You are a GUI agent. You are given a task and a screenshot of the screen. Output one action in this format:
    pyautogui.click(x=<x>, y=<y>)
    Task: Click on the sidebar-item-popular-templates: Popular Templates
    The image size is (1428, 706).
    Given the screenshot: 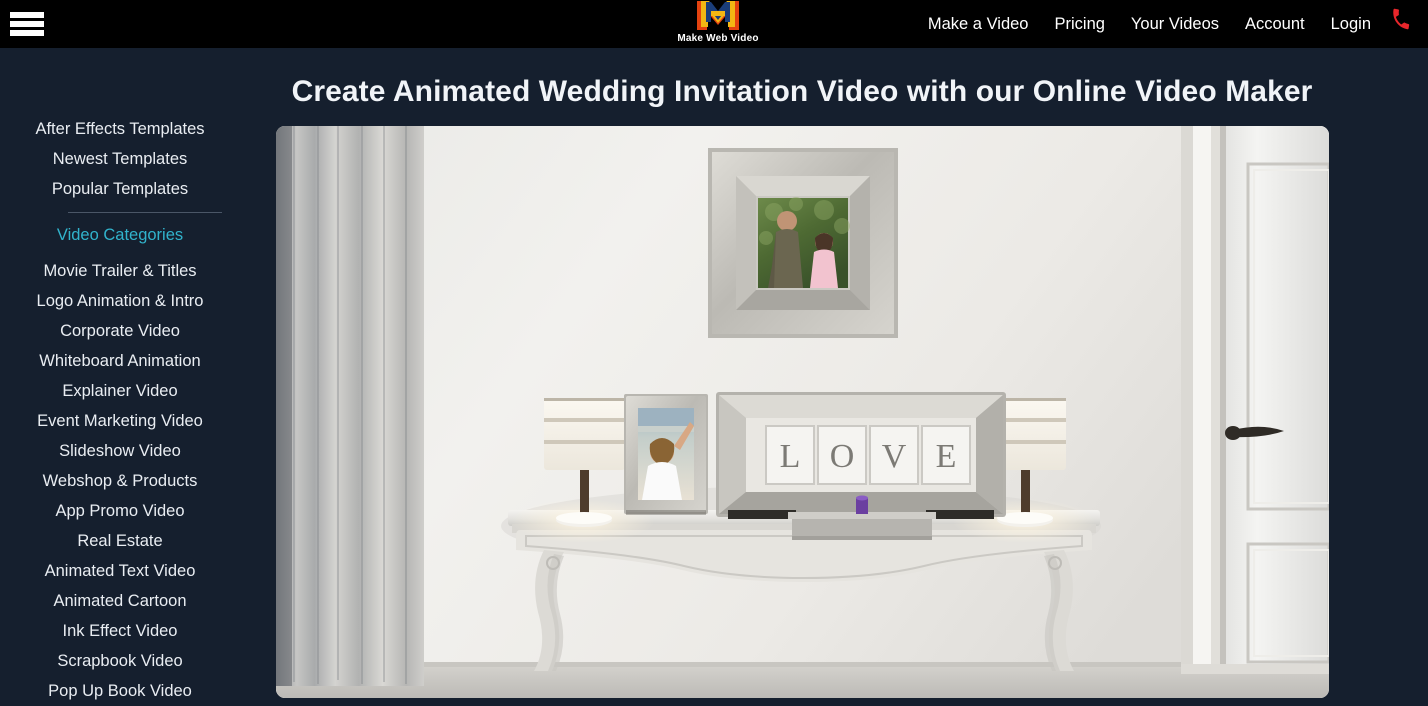 What is the action you would take?
    pyautogui.click(x=120, y=189)
    